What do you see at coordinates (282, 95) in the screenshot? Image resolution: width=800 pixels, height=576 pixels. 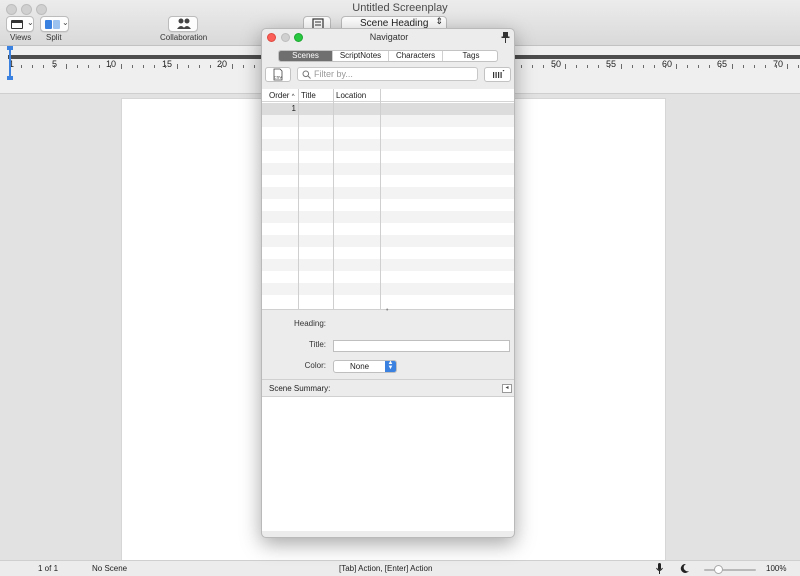 I see `column-order: Order ^` at bounding box center [282, 95].